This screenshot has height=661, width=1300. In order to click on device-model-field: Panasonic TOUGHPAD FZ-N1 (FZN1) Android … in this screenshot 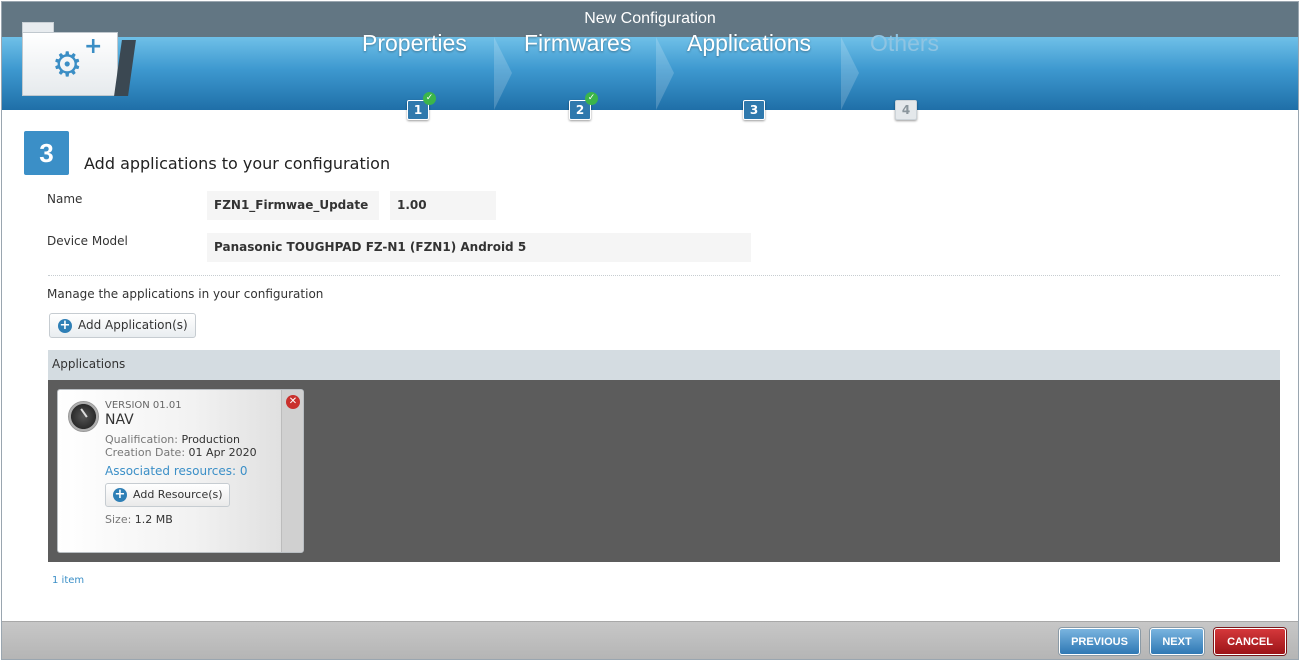, I will do `click(479, 247)`.